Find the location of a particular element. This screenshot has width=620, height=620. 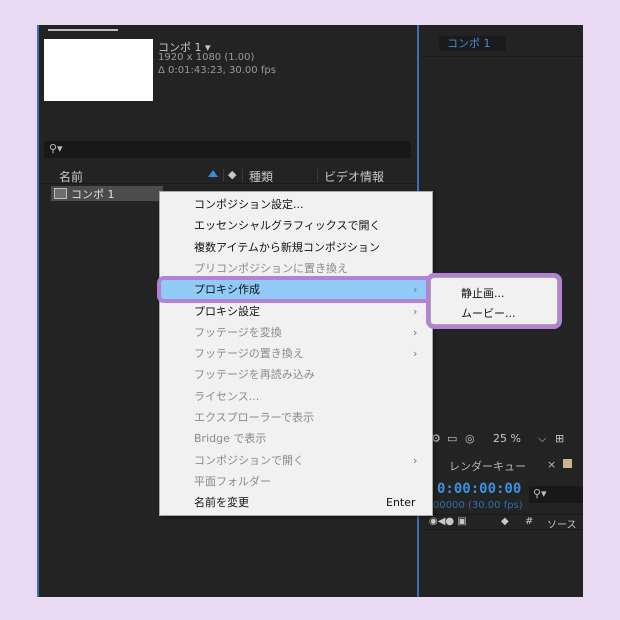

menu-item-7: フッテージの置き換え › is located at coordinates (296, 353).